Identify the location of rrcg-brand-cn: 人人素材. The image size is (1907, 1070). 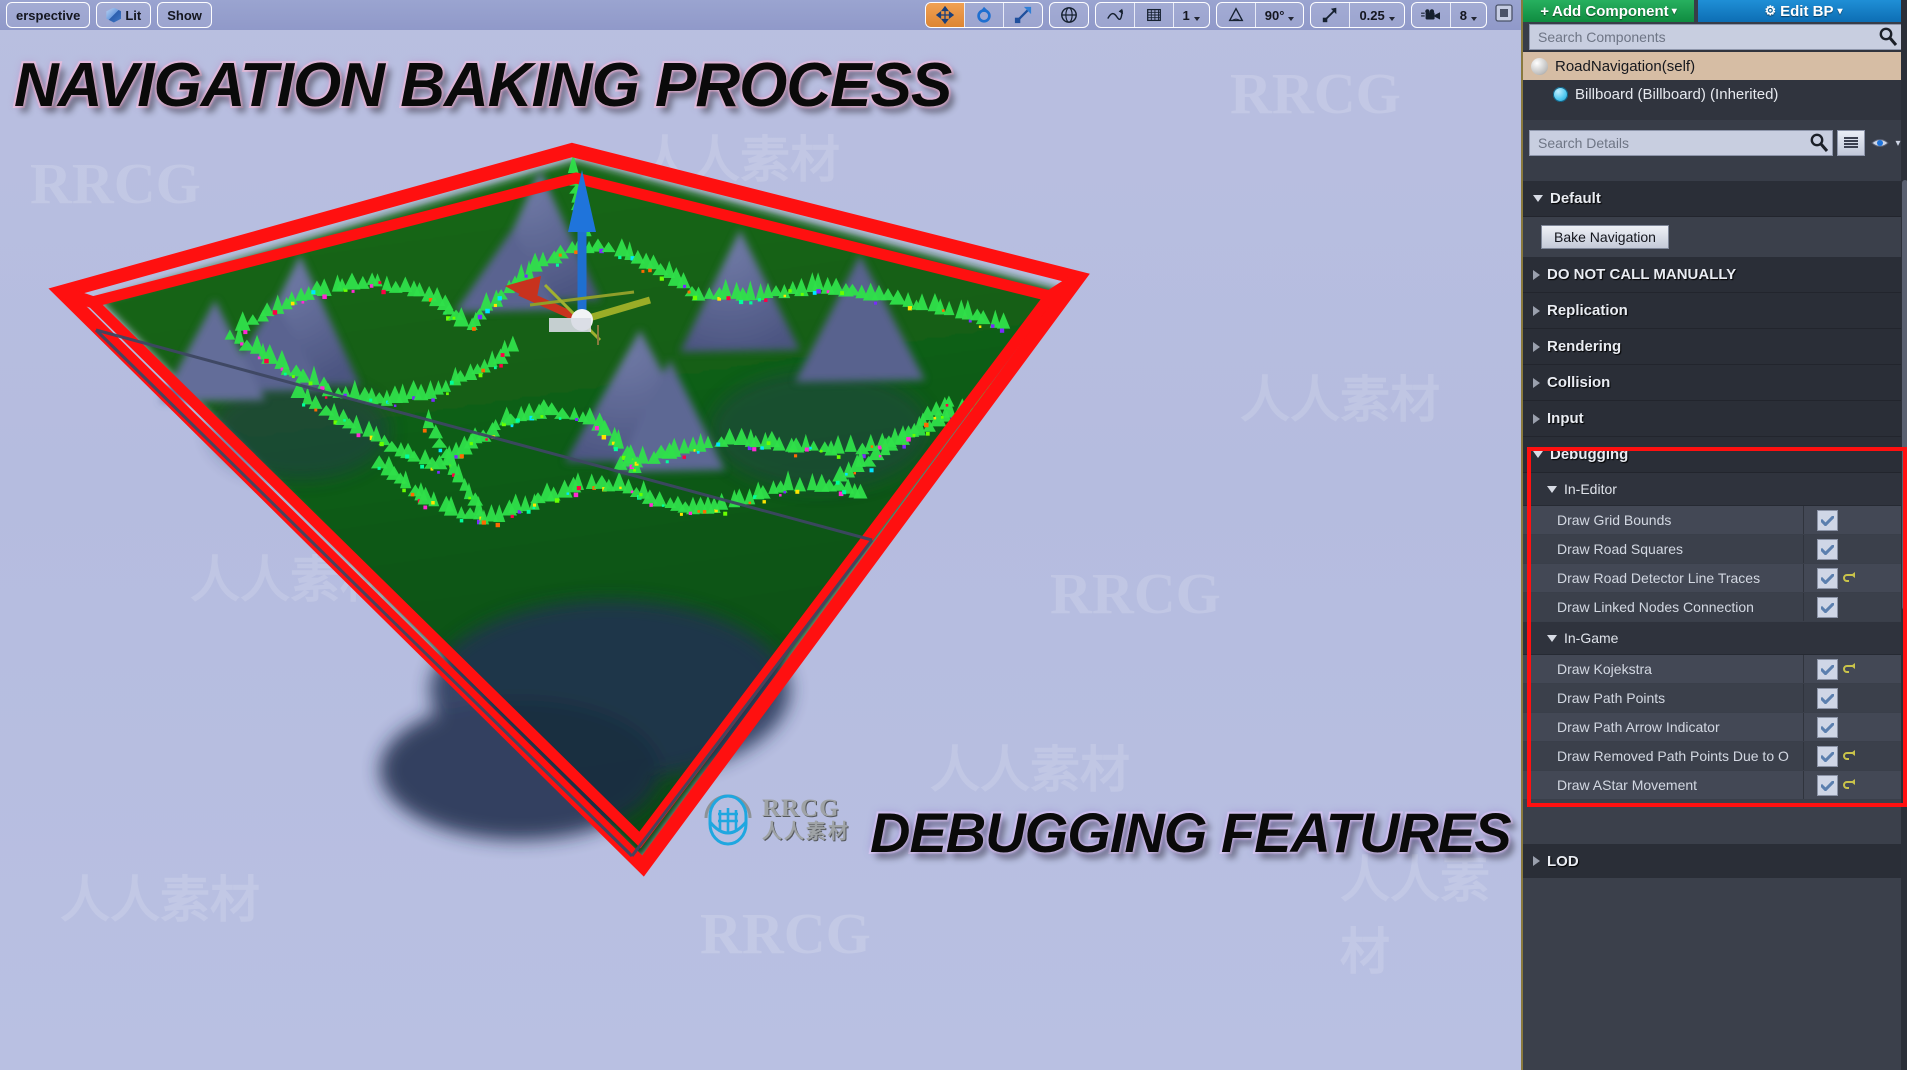
(806, 830).